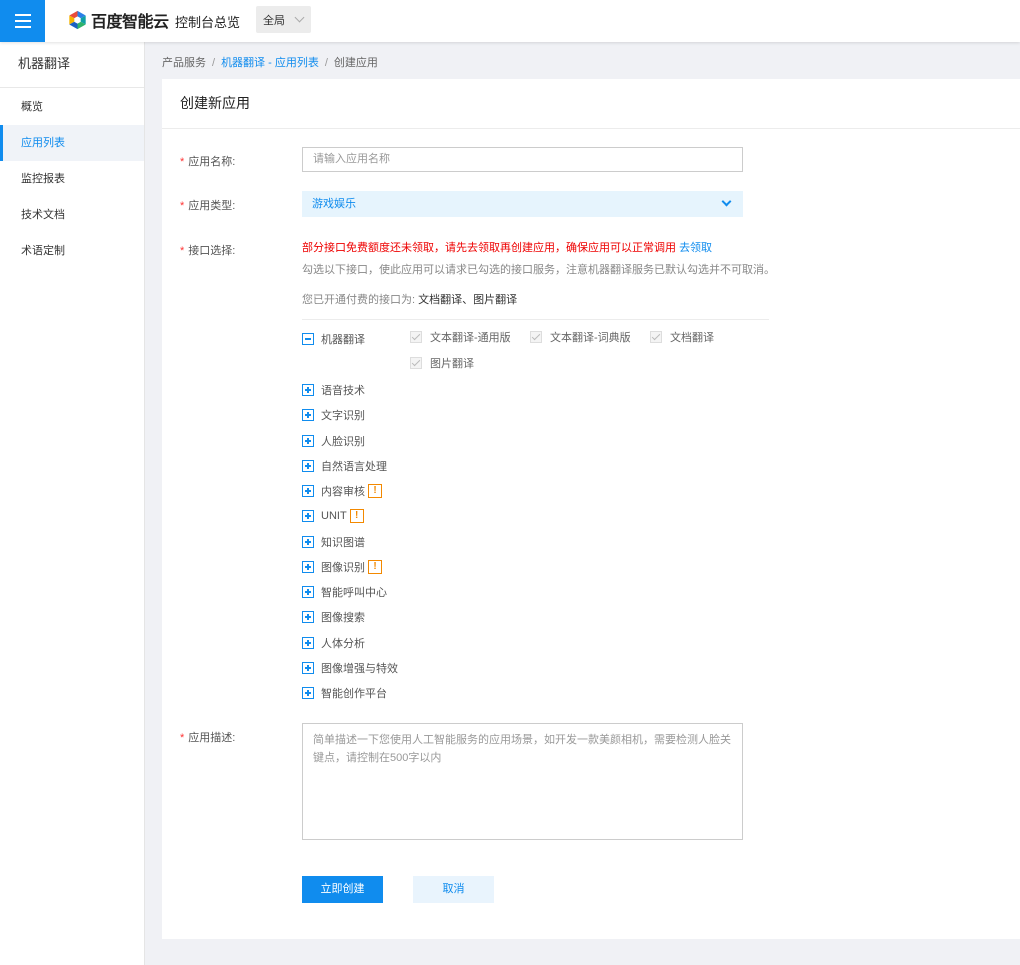  What do you see at coordinates (208, 738) in the screenshot?
I see `app-desc-label: * 应用描述:` at bounding box center [208, 738].